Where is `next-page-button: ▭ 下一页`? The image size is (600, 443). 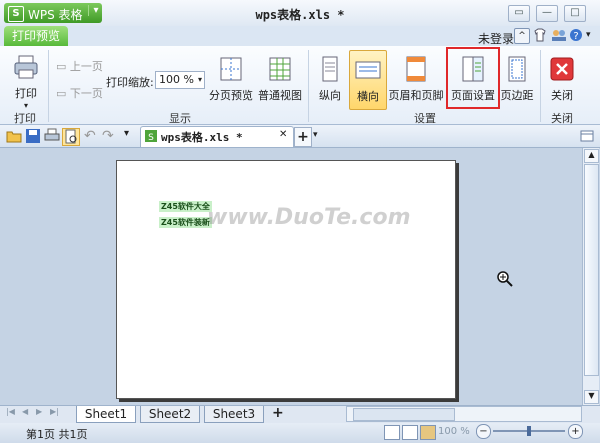
next-page-button: ▭ 下一页 is located at coordinates (79, 93).